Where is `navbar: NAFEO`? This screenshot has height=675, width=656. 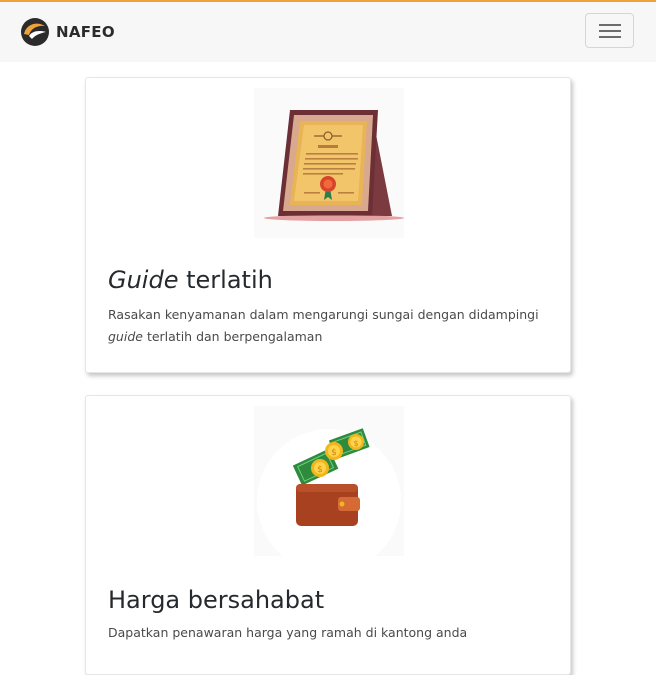 navbar: NAFEO is located at coordinates (328, 32).